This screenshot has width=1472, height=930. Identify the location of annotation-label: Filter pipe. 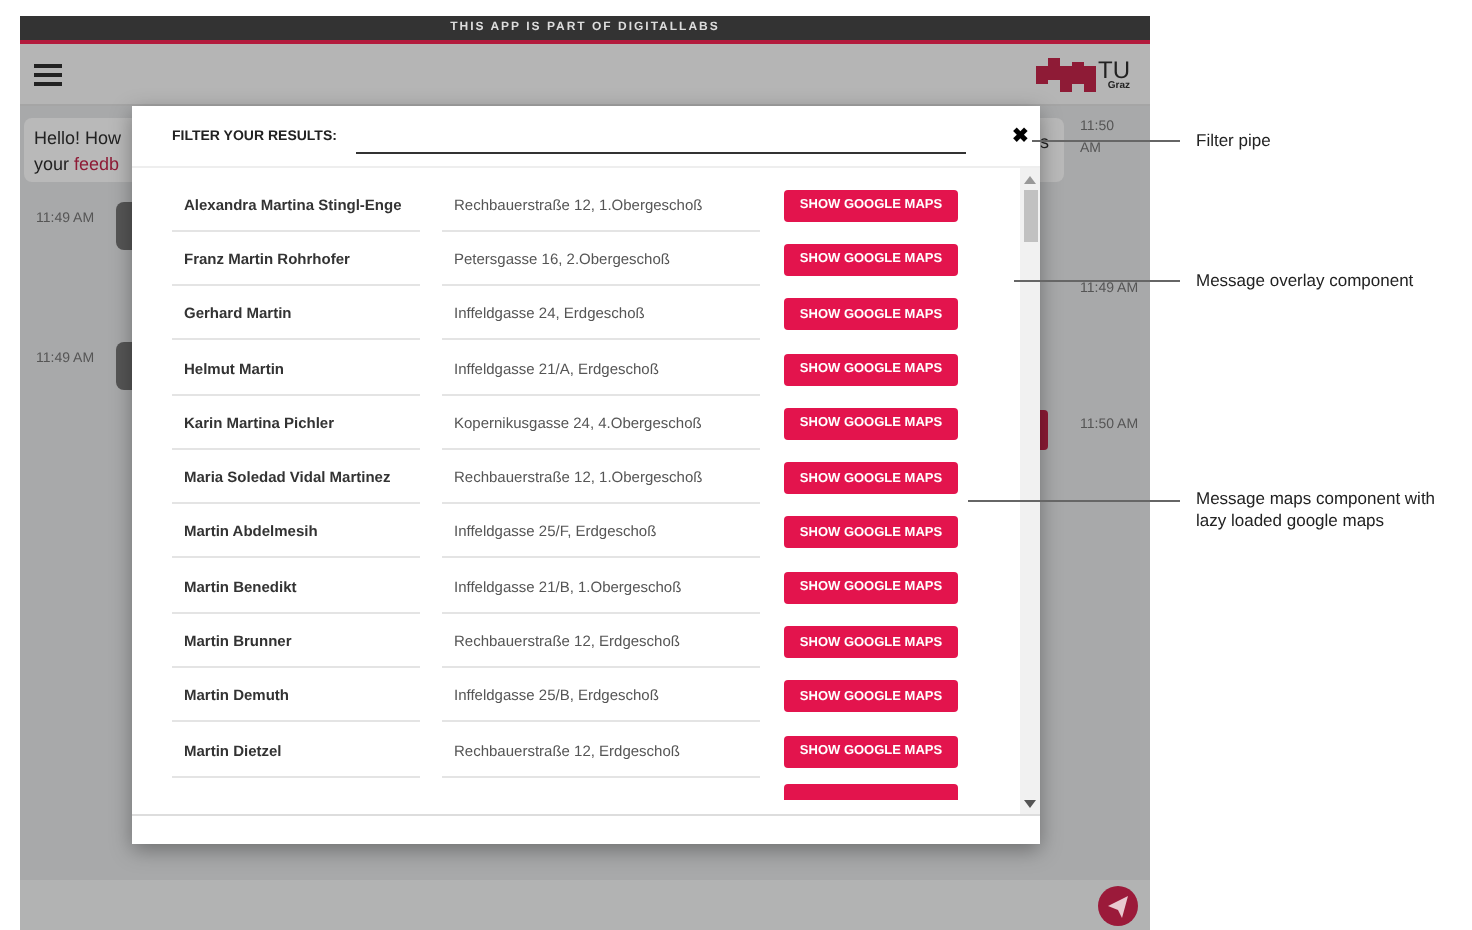
(1234, 141).